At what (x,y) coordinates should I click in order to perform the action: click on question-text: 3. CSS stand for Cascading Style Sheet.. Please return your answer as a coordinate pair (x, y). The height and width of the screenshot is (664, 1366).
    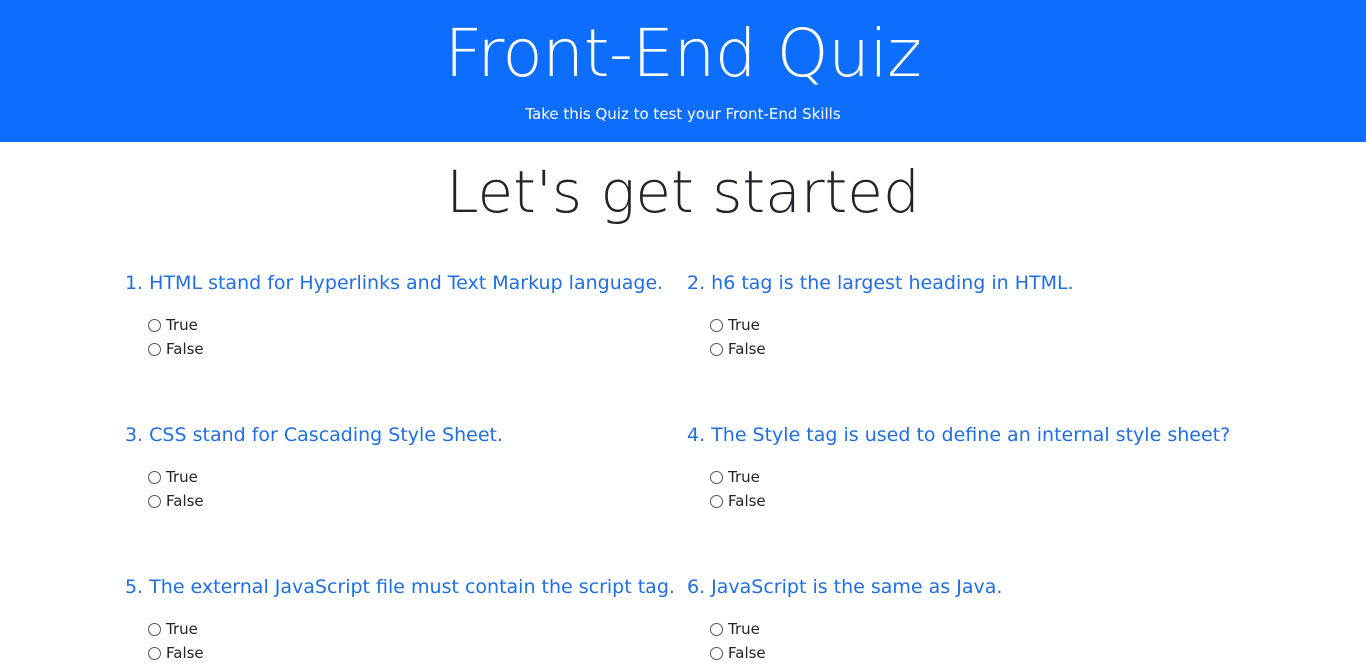
    Looking at the image, I should click on (314, 435).